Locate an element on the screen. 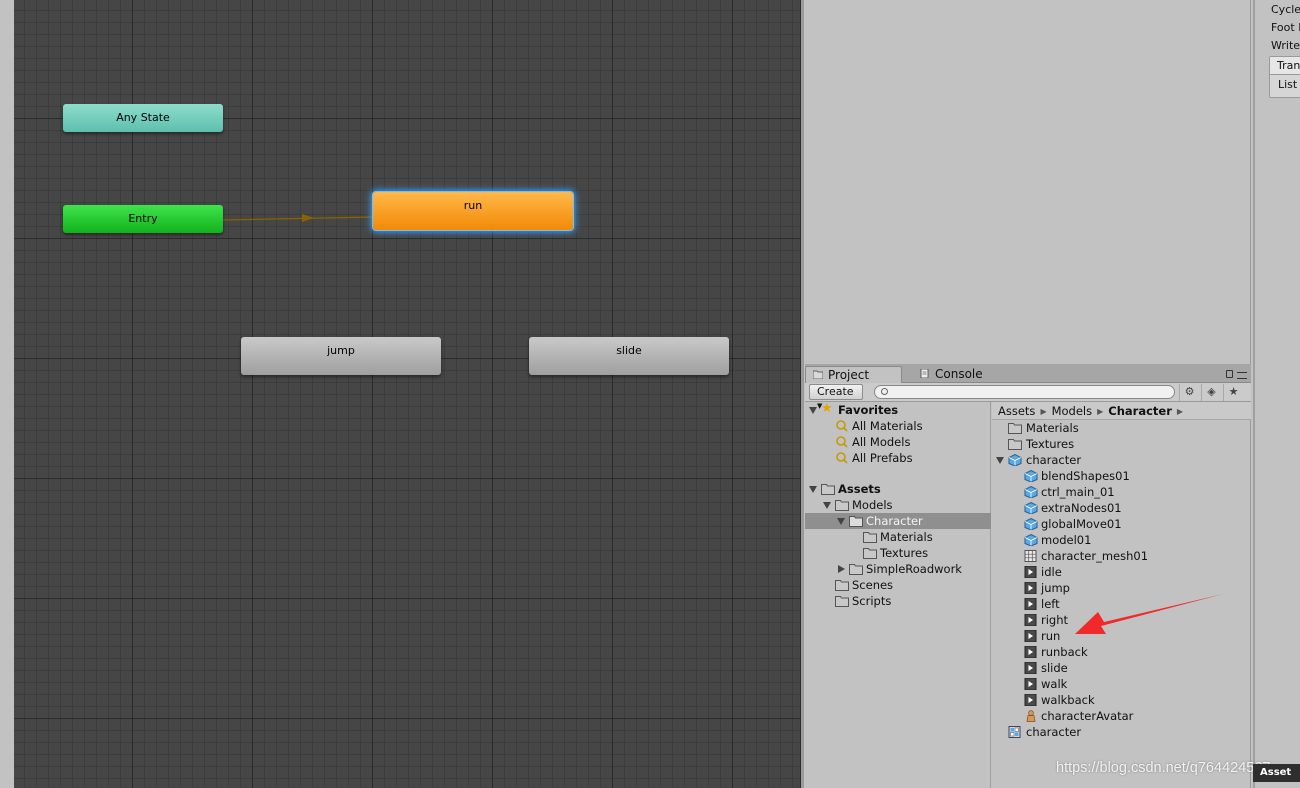 The height and width of the screenshot is (788, 1300). list-label: List is located at coordinates (1288, 84).